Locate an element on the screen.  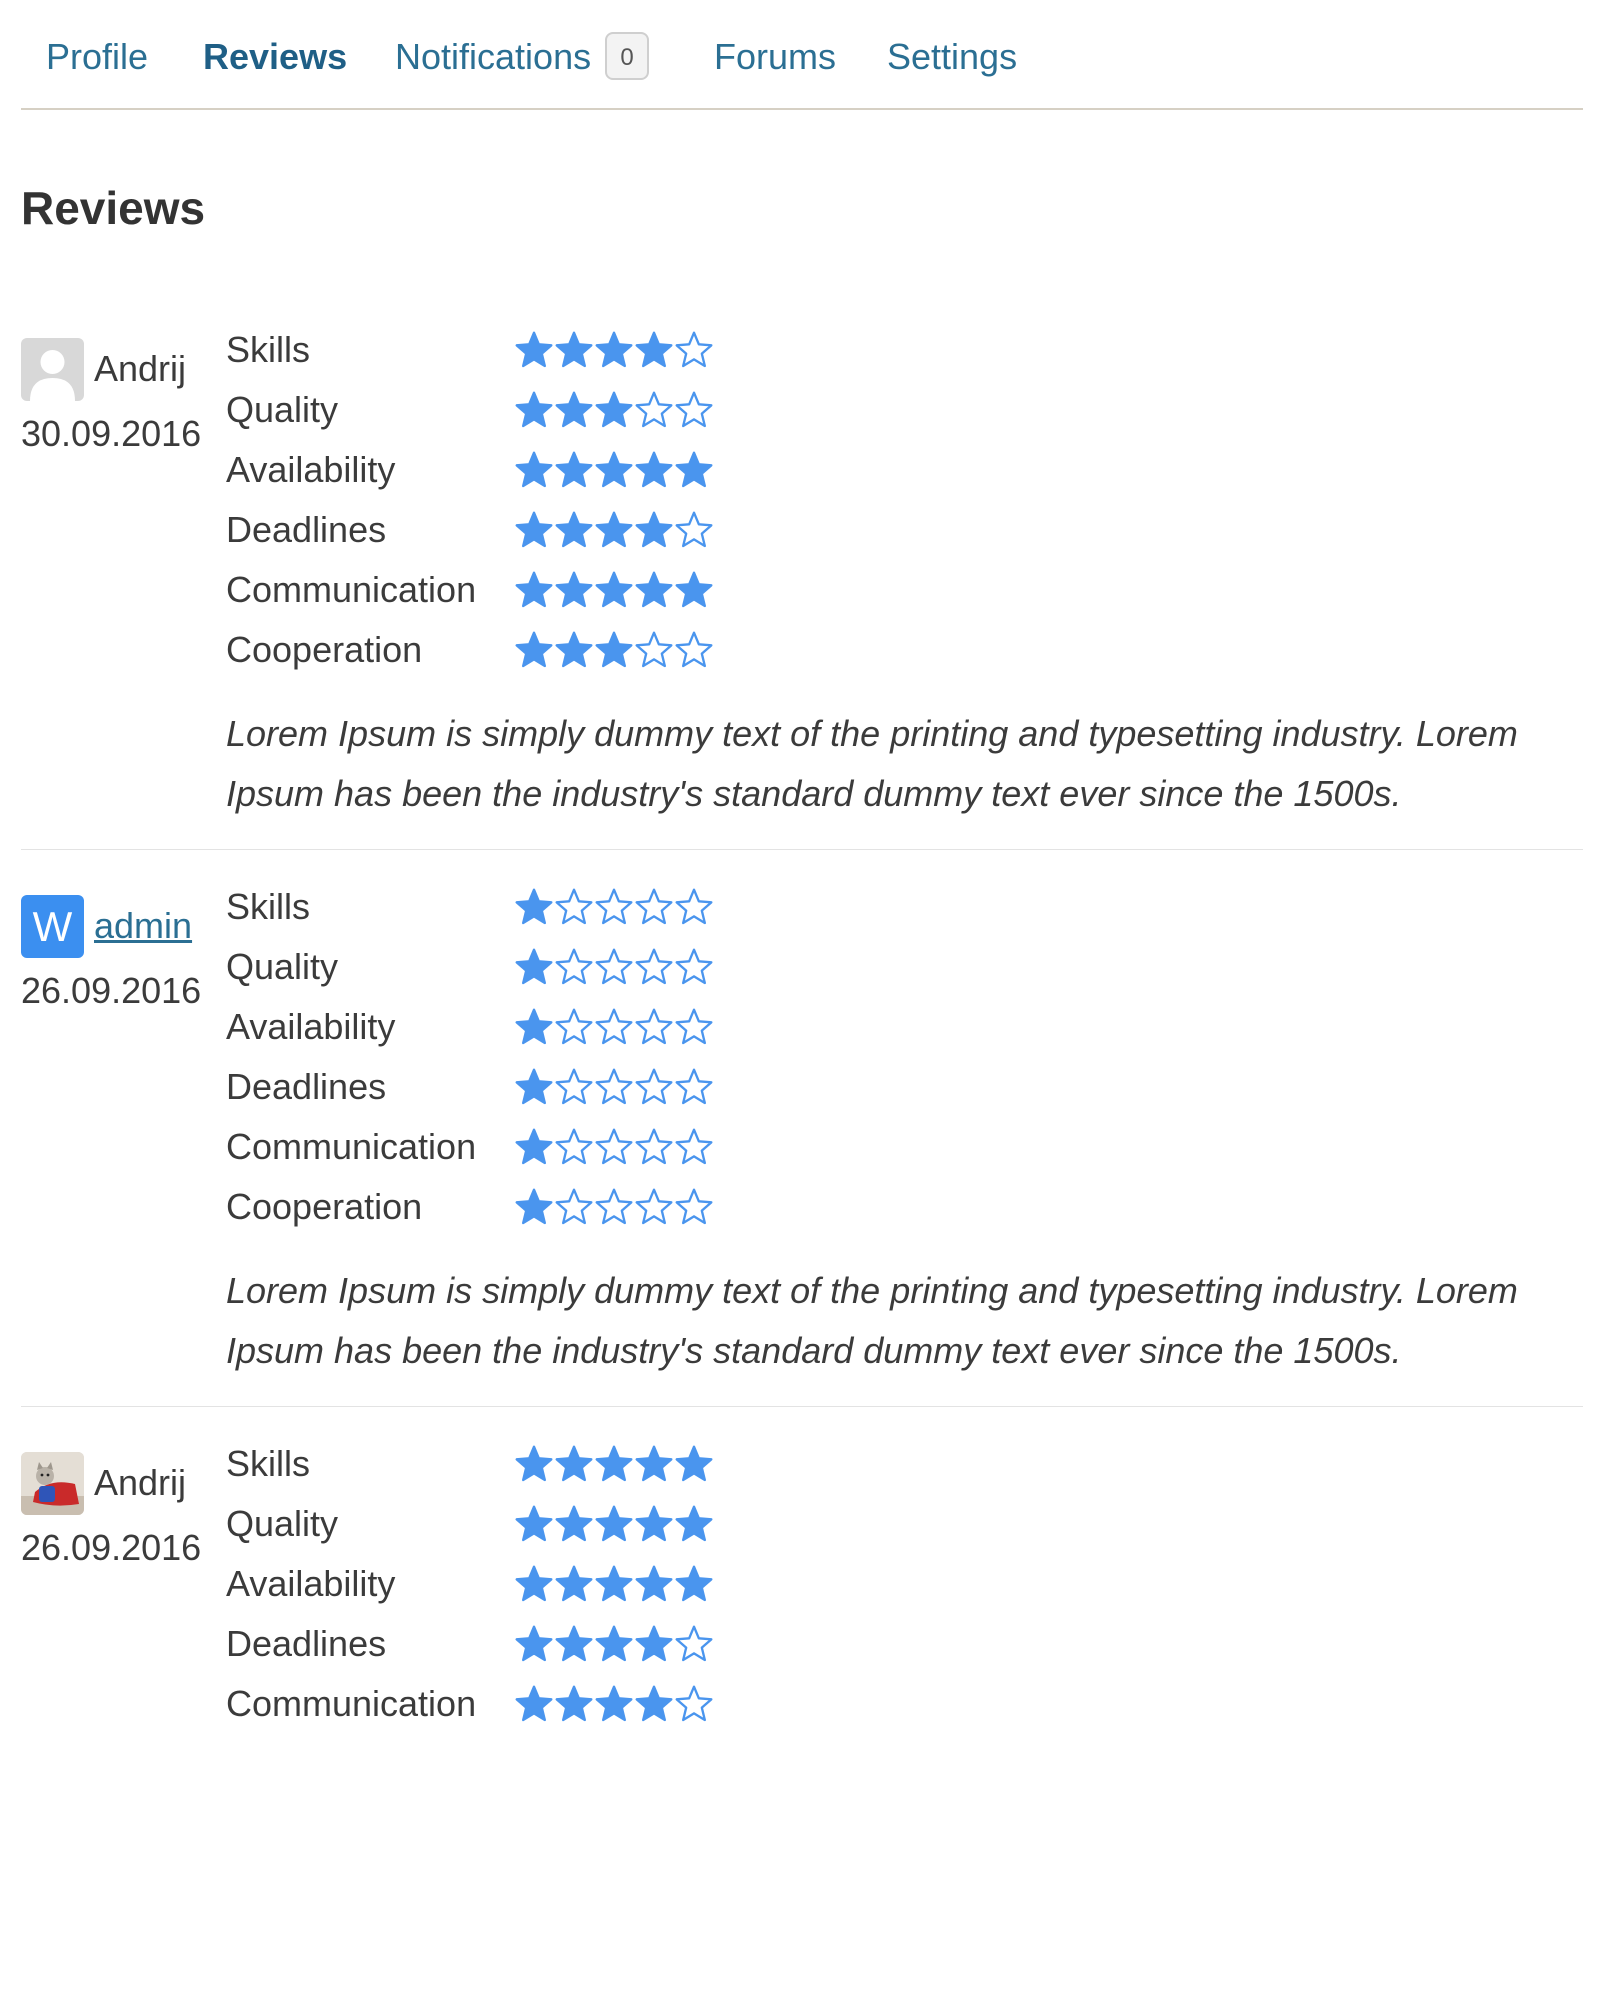
page-title: Reviews is located at coordinates (113, 208).